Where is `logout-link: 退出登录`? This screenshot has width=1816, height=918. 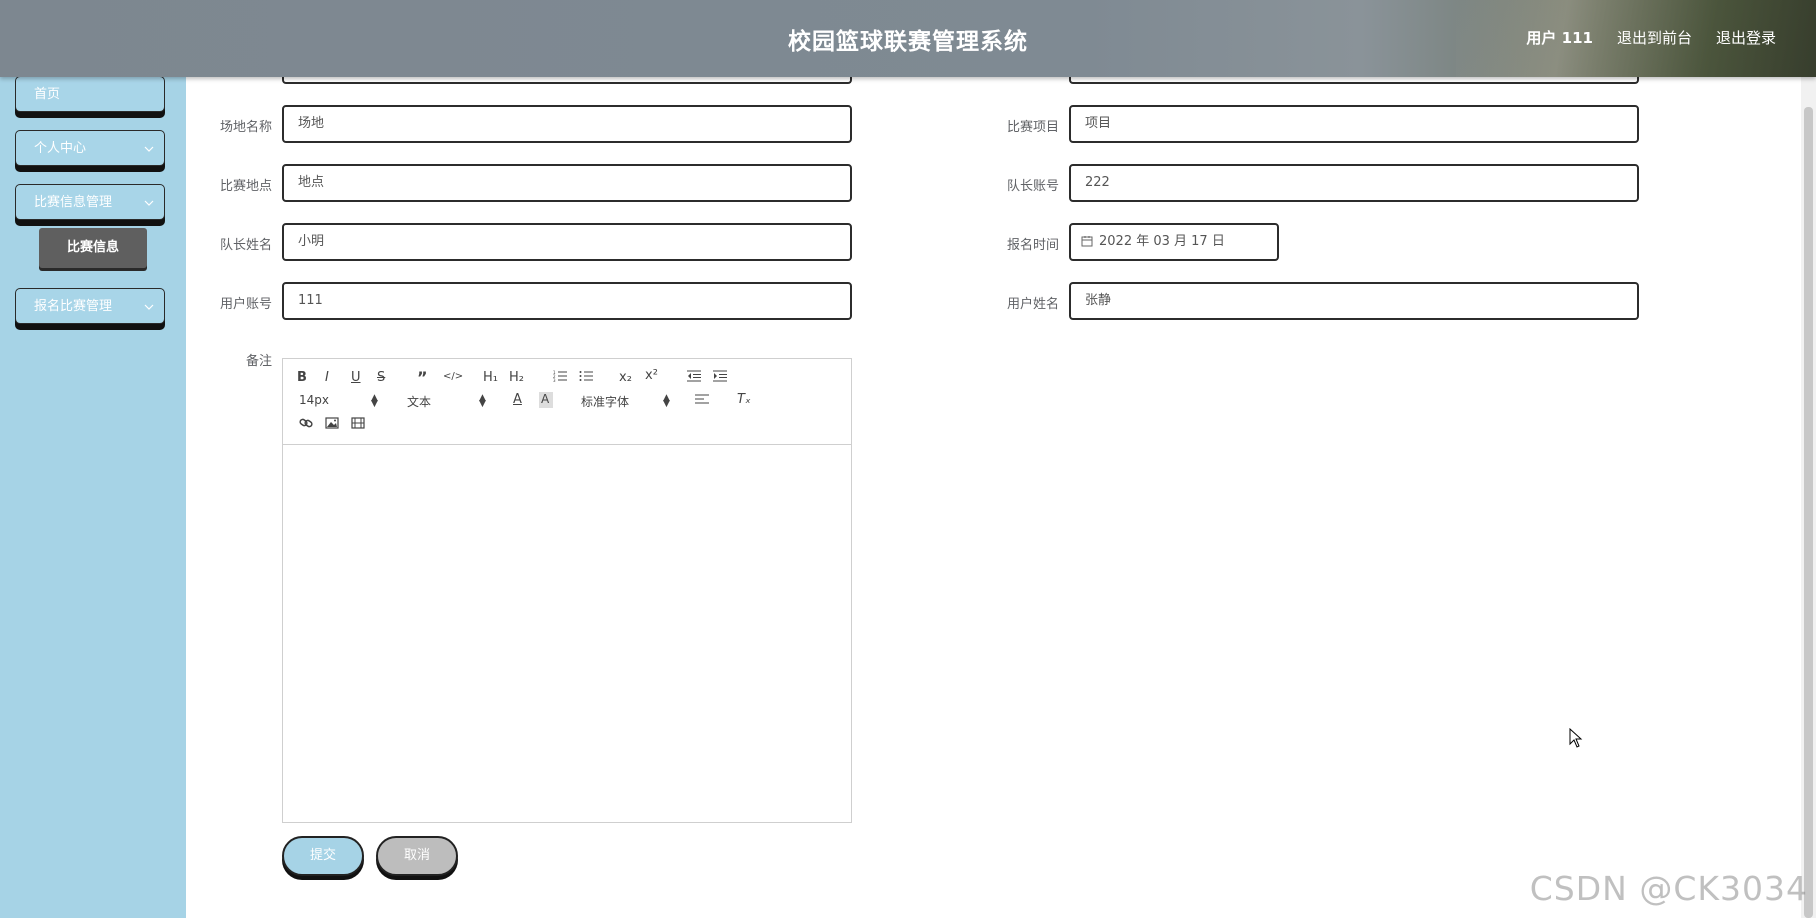
logout-link: 退出登录 is located at coordinates (1746, 37).